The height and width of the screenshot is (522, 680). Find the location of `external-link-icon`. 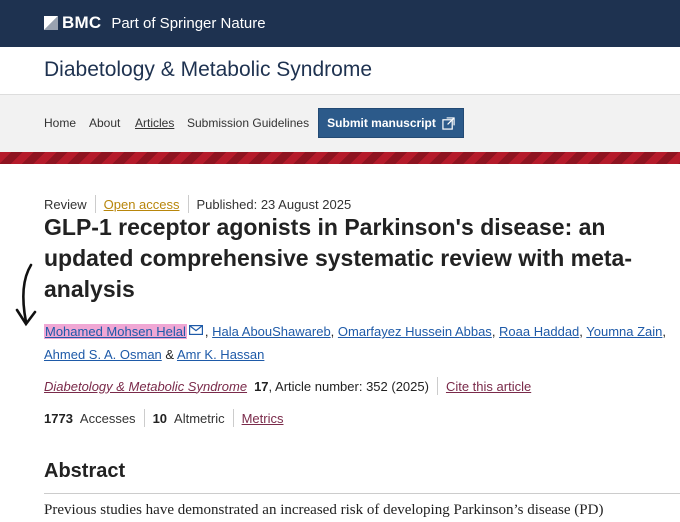

external-link-icon is located at coordinates (448, 123).